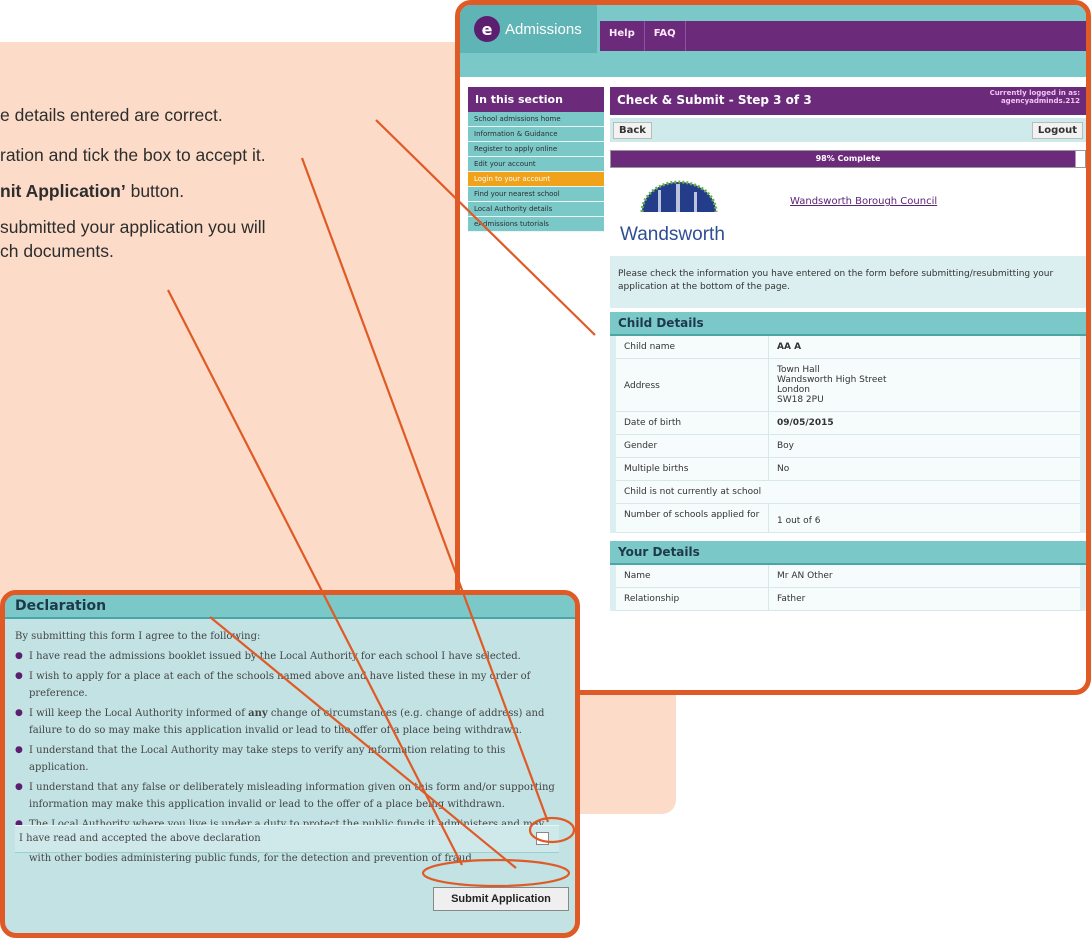  I want to click on your-details-table: Name Mr AN Other Relationship Father, so click(848, 588).